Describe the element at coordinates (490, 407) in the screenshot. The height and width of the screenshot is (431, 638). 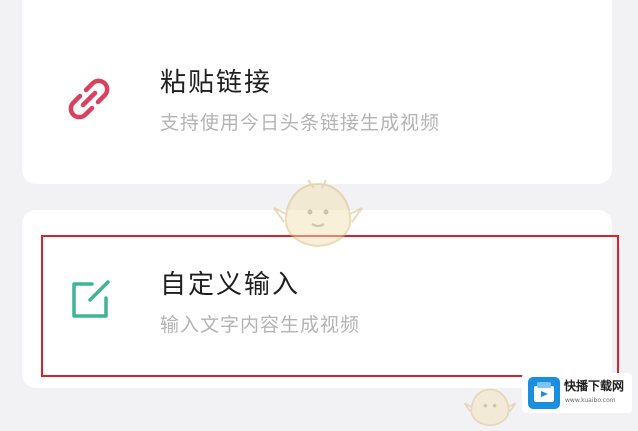
I see `mascot-small-watermark-icon` at that location.